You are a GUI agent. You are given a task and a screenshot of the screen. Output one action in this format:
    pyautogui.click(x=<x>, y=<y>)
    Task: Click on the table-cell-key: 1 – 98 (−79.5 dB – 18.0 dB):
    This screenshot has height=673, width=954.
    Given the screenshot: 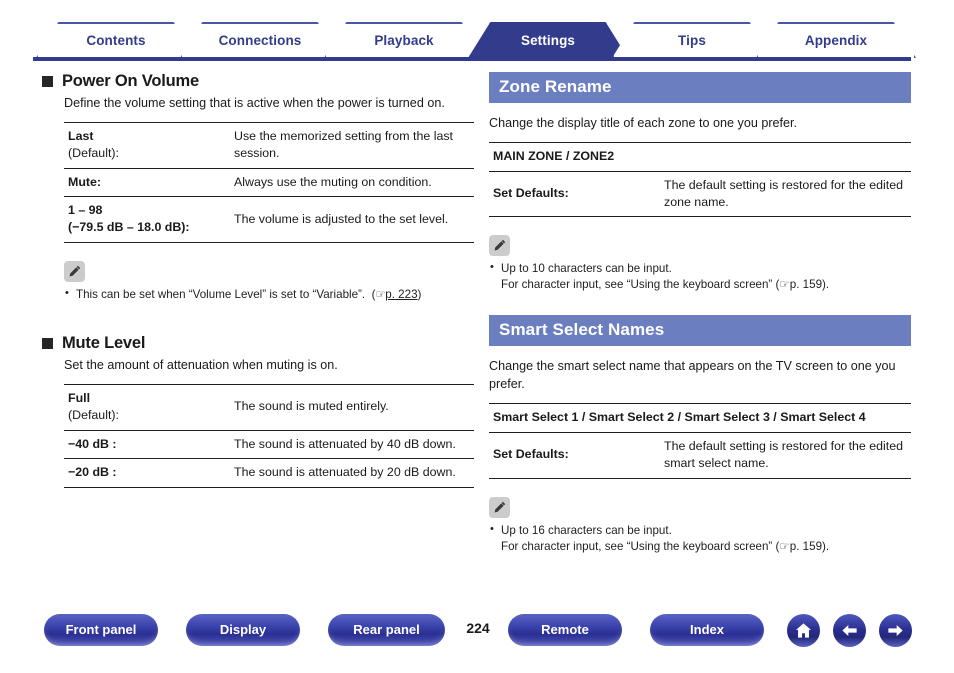 What is the action you would take?
    pyautogui.click(x=147, y=220)
    